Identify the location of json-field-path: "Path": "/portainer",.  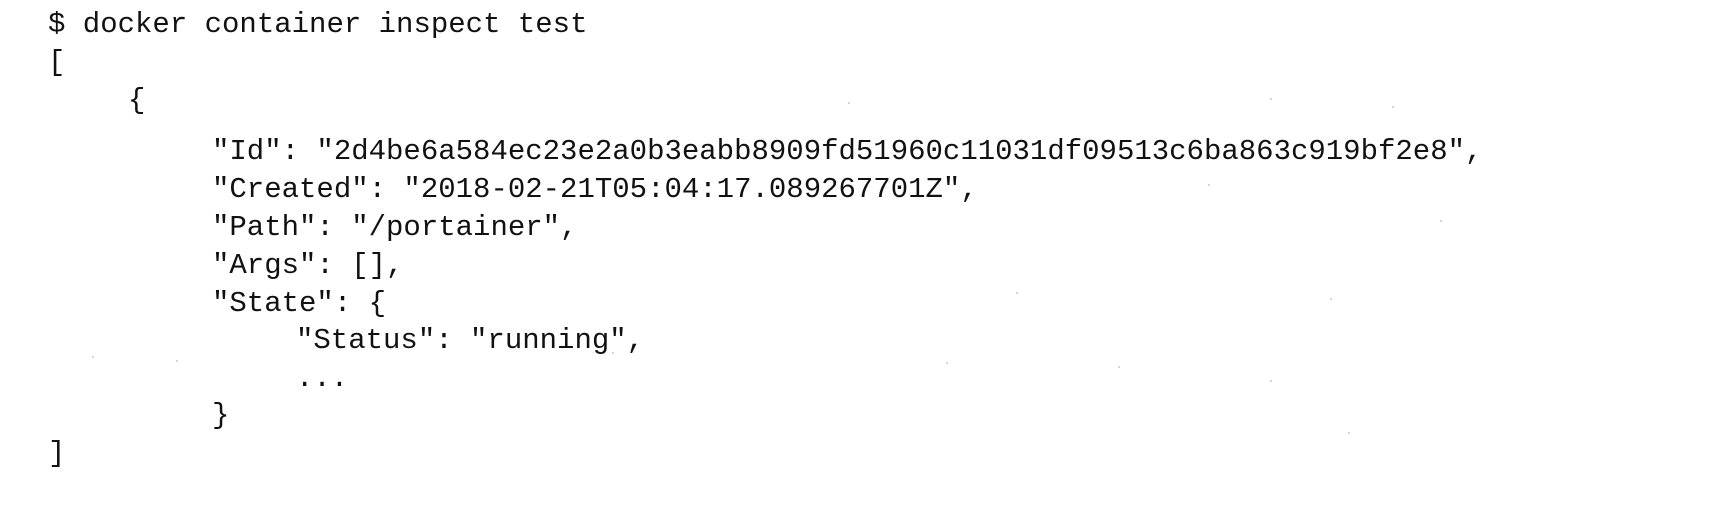
(395, 227).